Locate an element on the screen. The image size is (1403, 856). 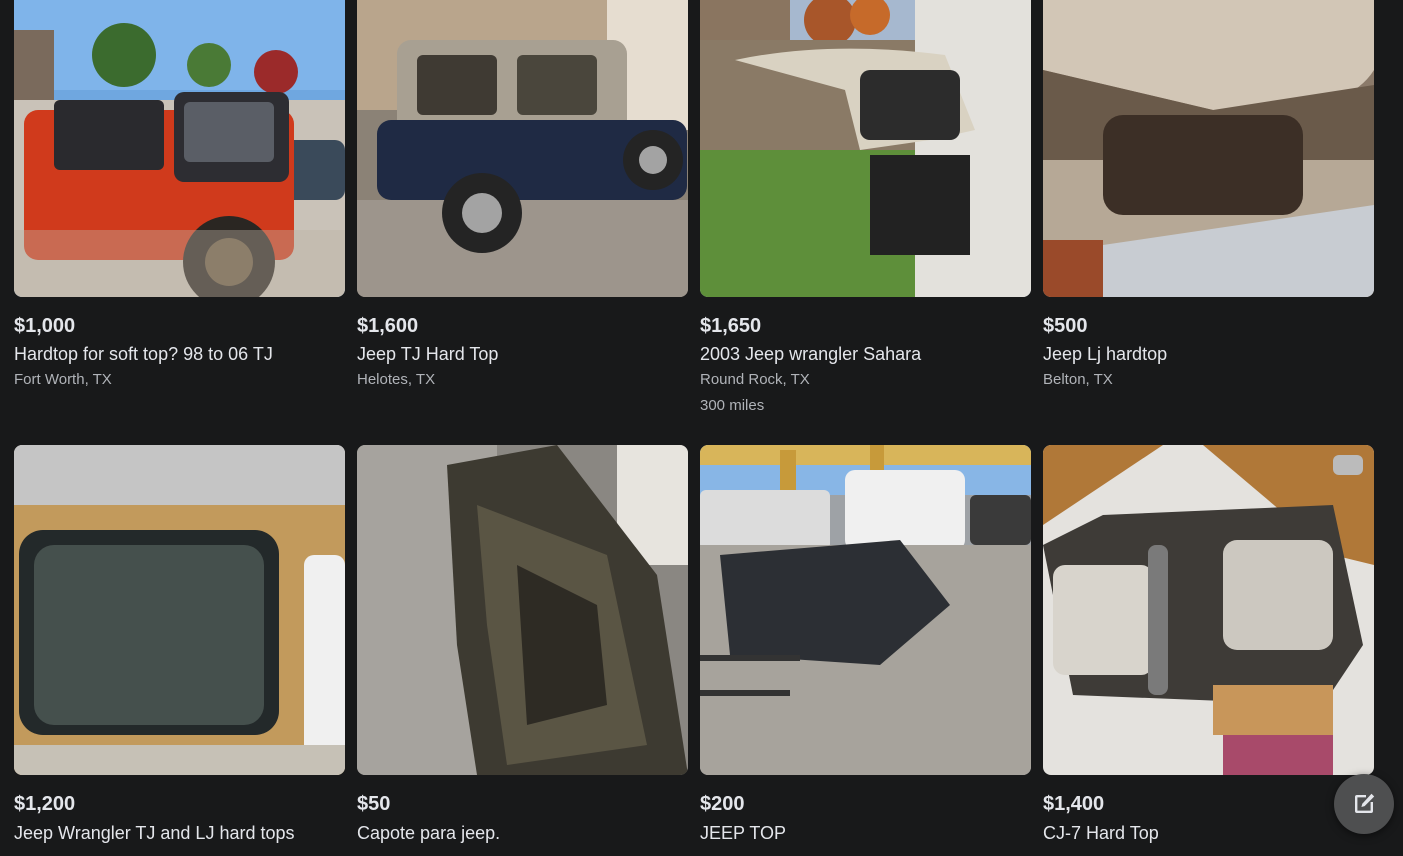
listing-distance: 300 miles is located at coordinates (732, 405).